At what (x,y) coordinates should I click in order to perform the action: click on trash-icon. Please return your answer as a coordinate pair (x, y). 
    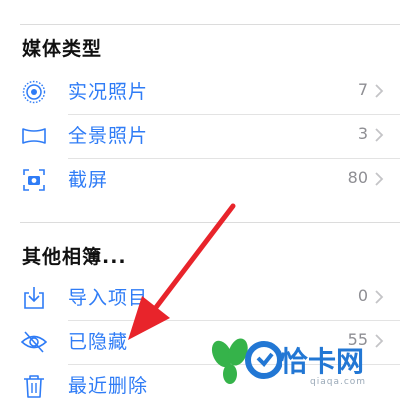
    Looking at the image, I should click on (34, 386).